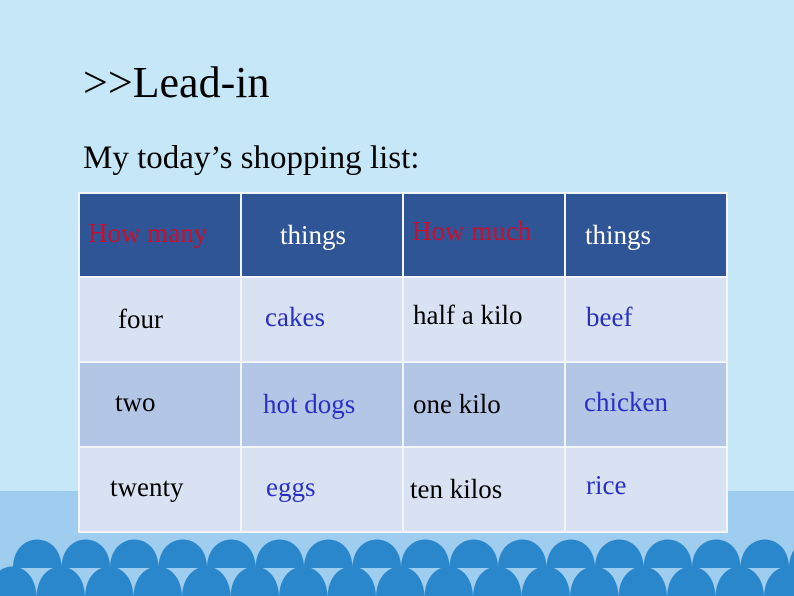 The image size is (794, 596). I want to click on quantity-text: twenty, so click(147, 487).